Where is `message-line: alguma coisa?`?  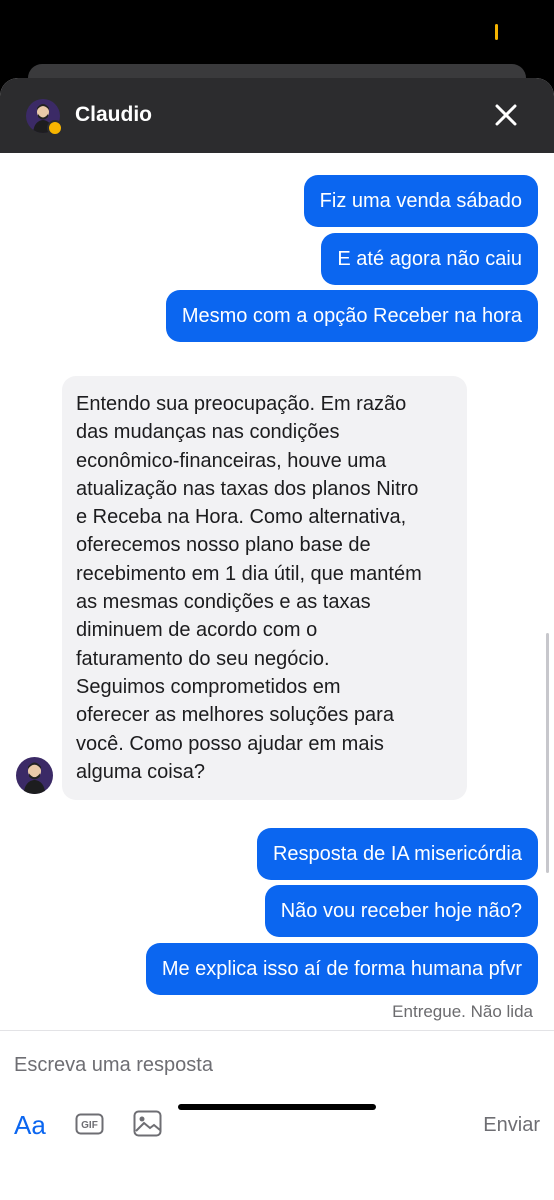
message-line: alguma coisa? is located at coordinates (140, 771).